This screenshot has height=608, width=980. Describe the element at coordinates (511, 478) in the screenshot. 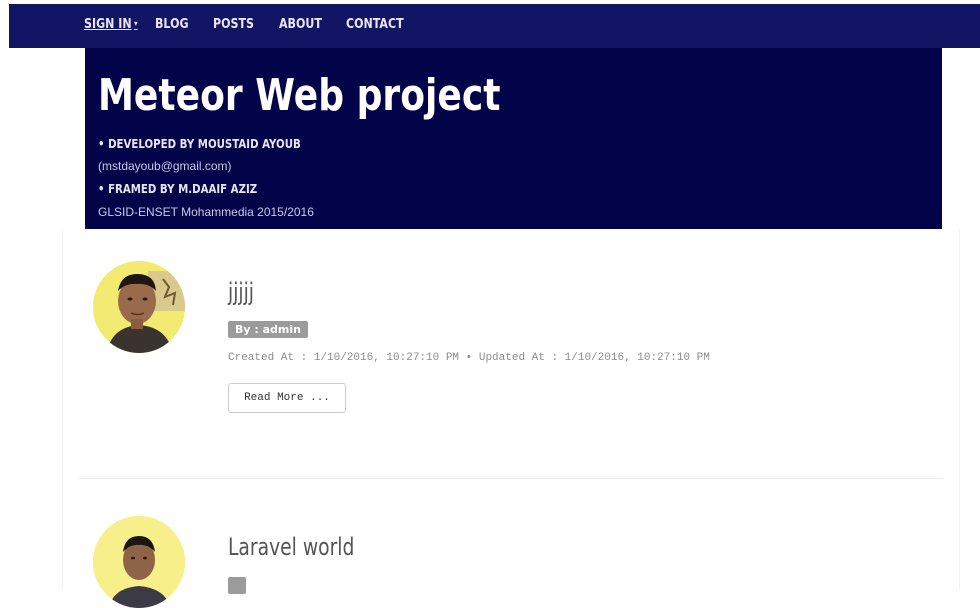

I see `post-divider` at that location.